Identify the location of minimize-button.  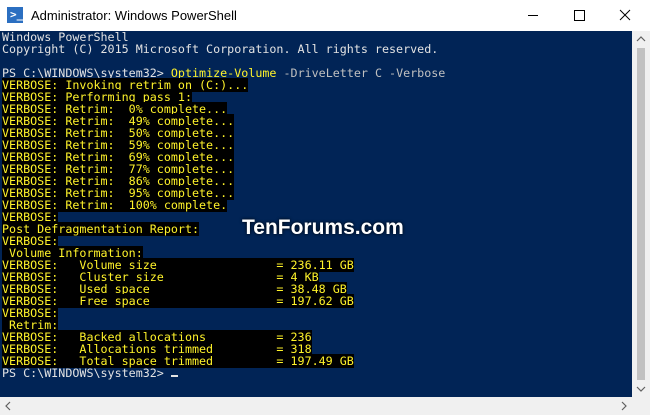
(533, 15).